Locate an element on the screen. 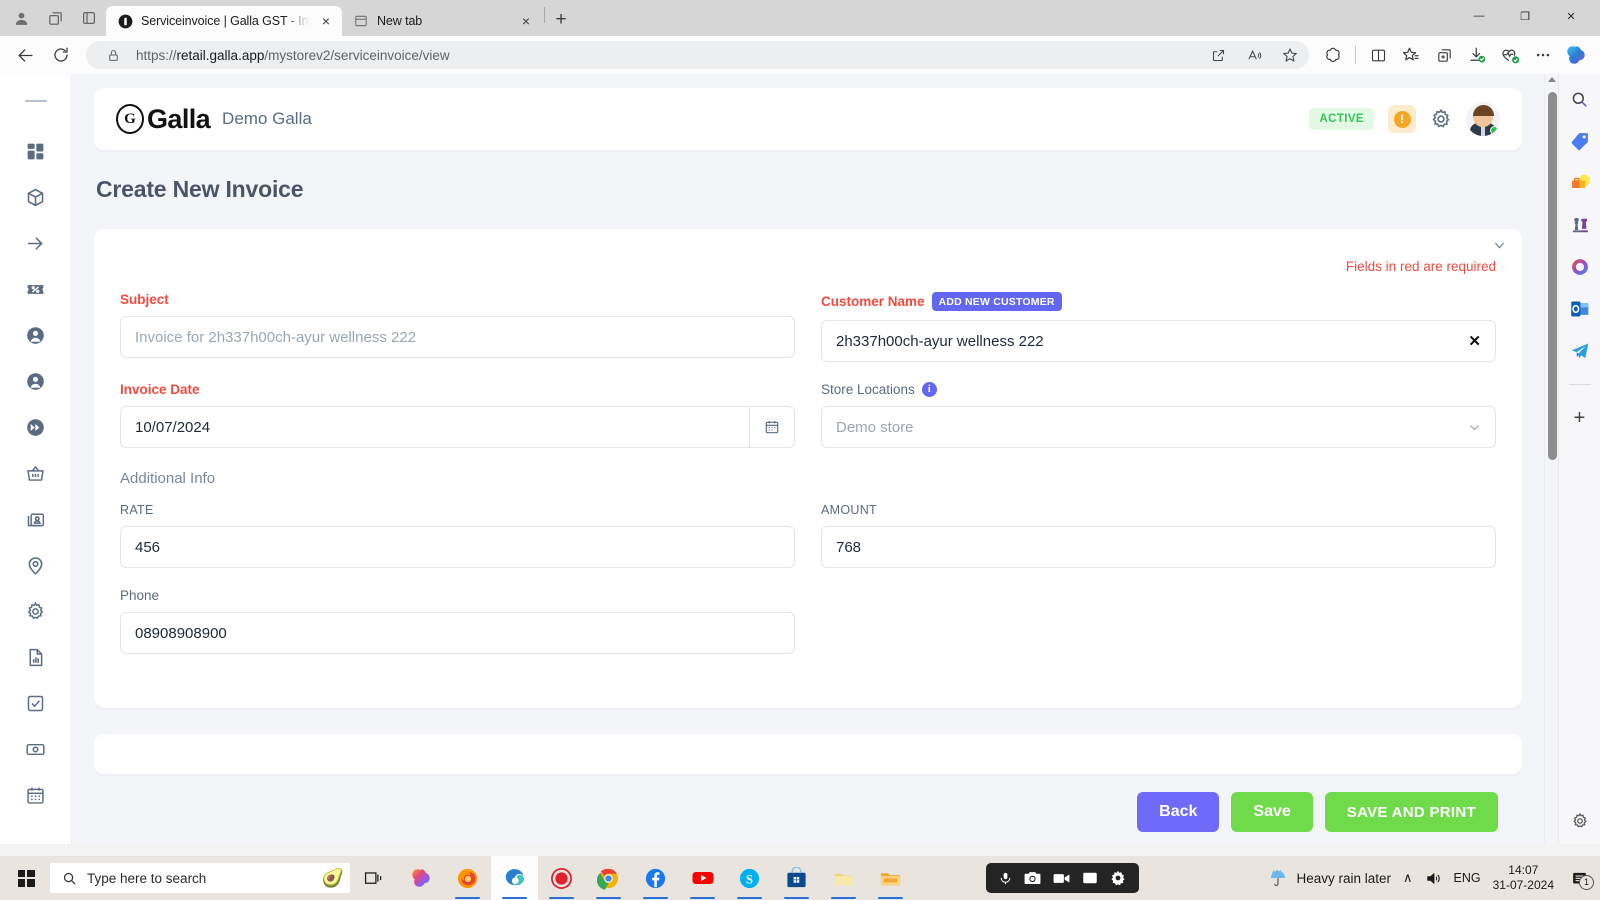  sidebar-item-settings is located at coordinates (36, 611).